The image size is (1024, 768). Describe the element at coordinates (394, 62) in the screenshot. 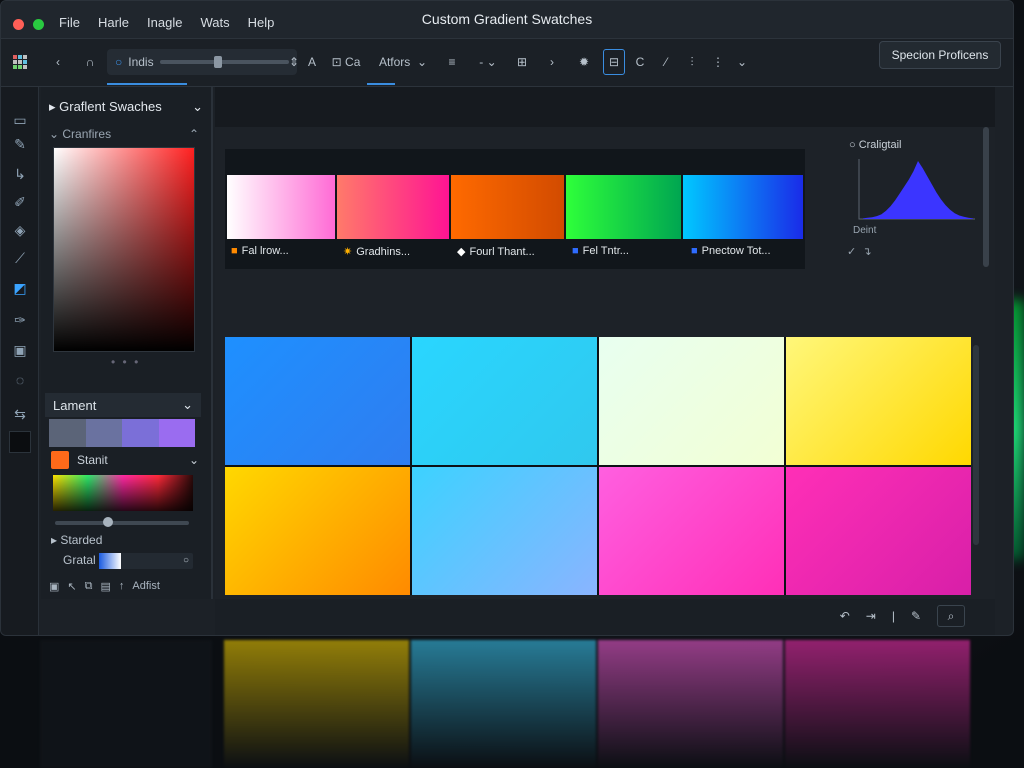

I see `actions-label: Atfors` at that location.